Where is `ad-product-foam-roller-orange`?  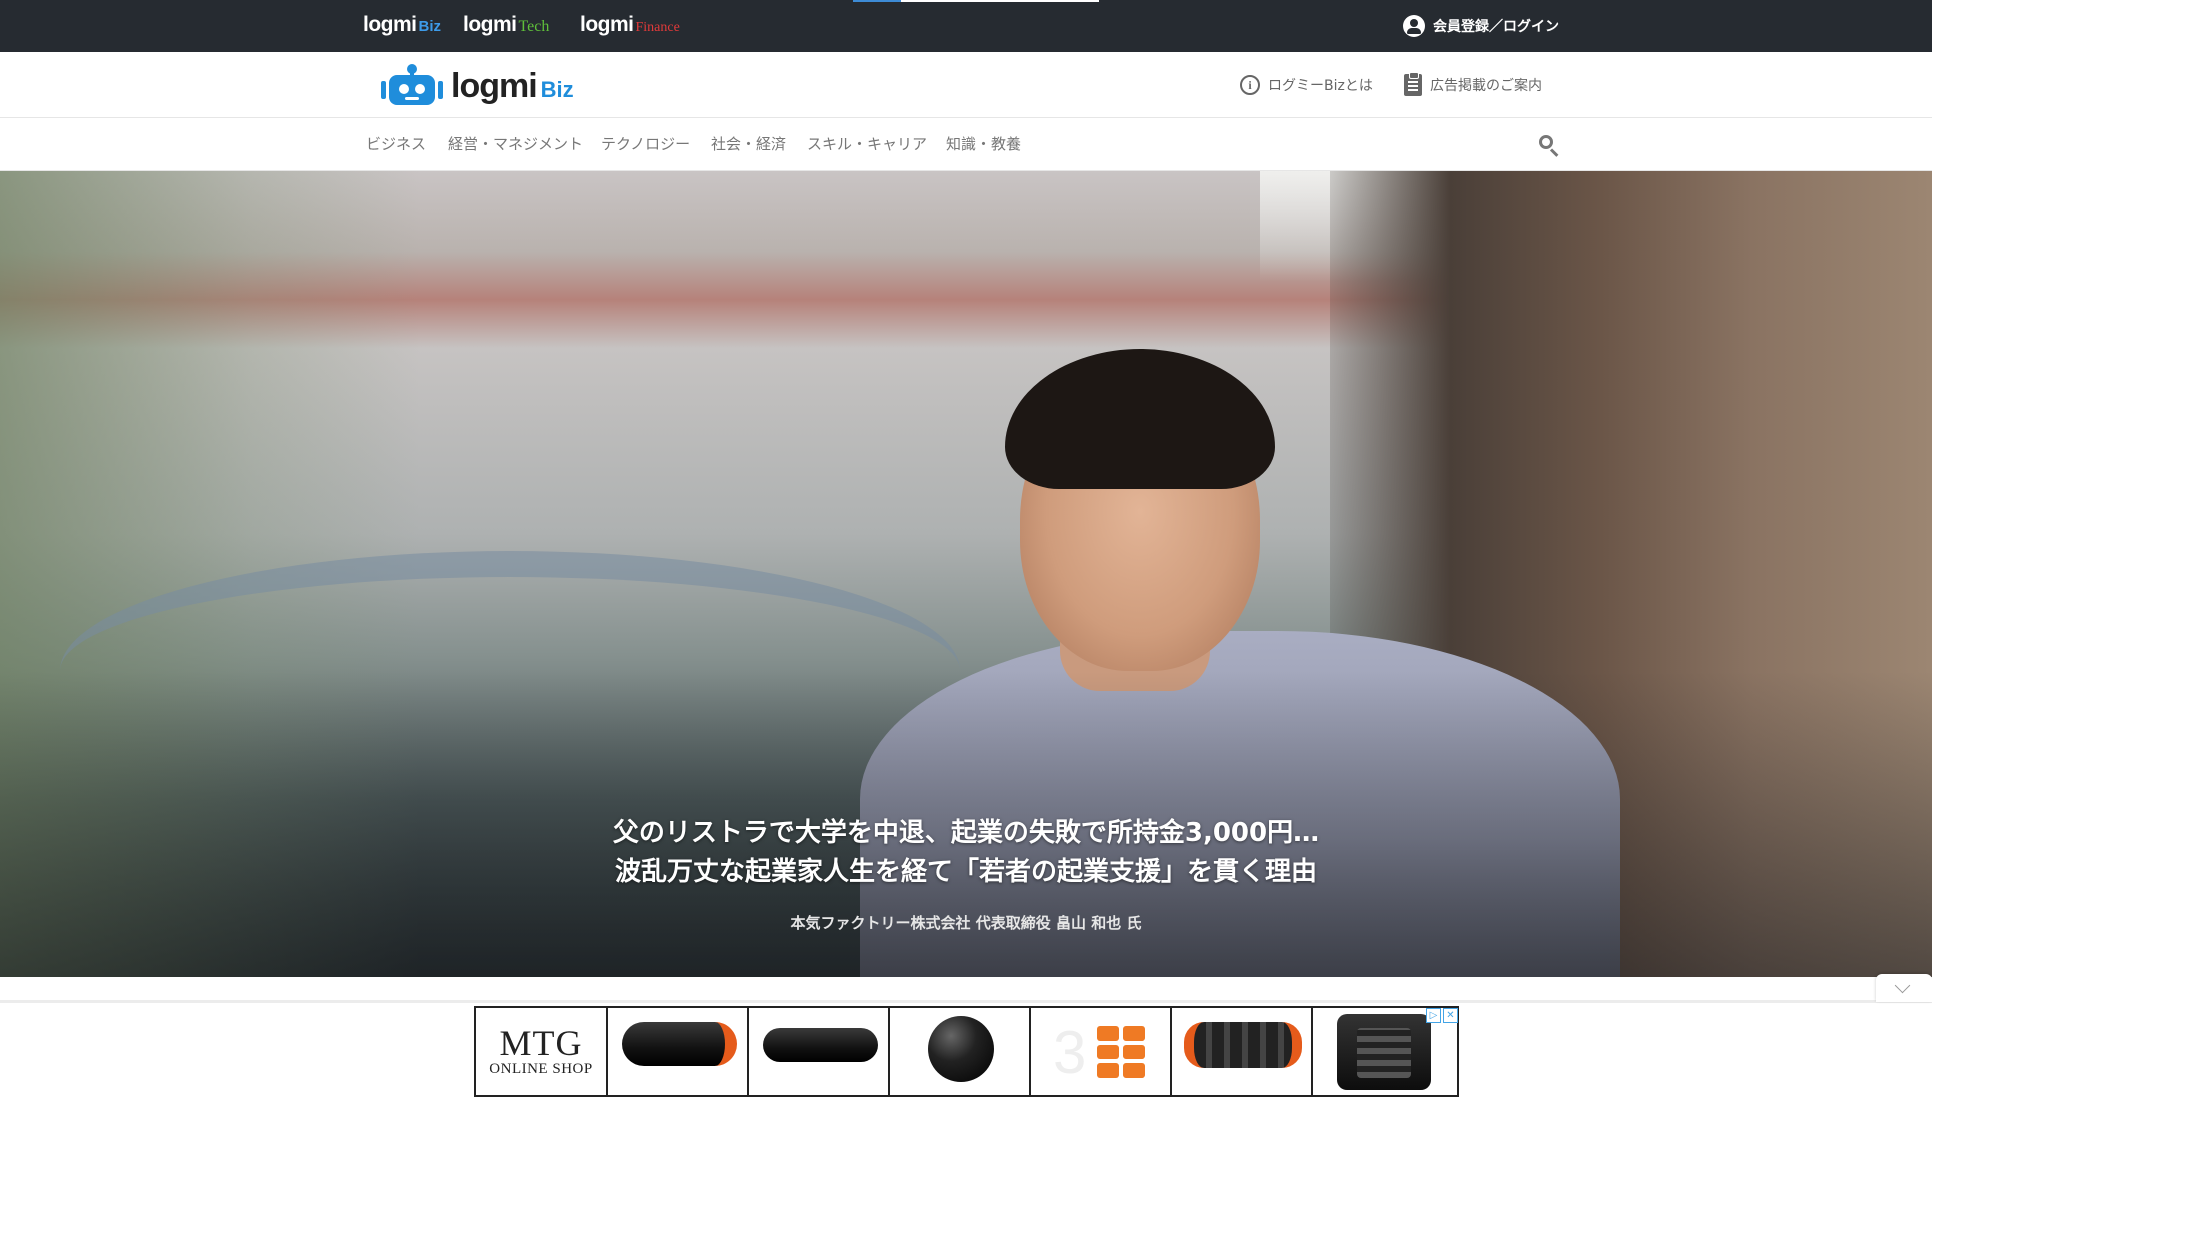
ad-product-foam-roller-orange is located at coordinates (678, 1051).